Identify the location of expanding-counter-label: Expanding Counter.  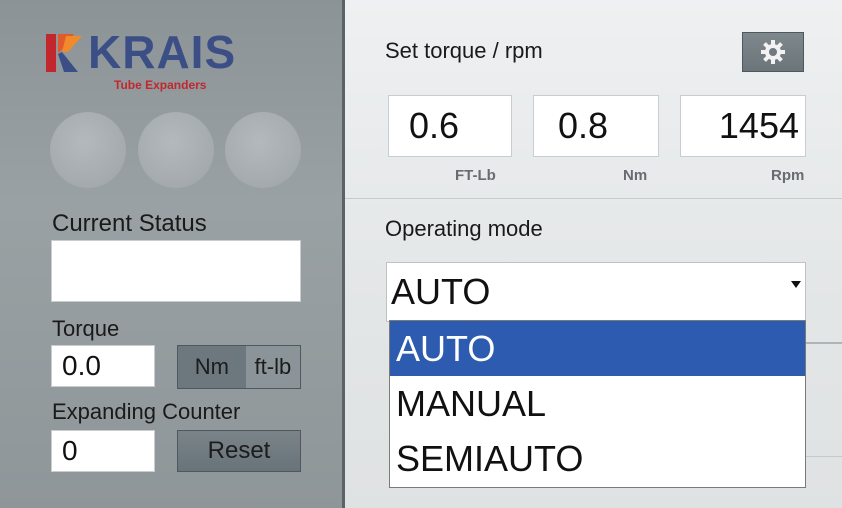
(146, 411).